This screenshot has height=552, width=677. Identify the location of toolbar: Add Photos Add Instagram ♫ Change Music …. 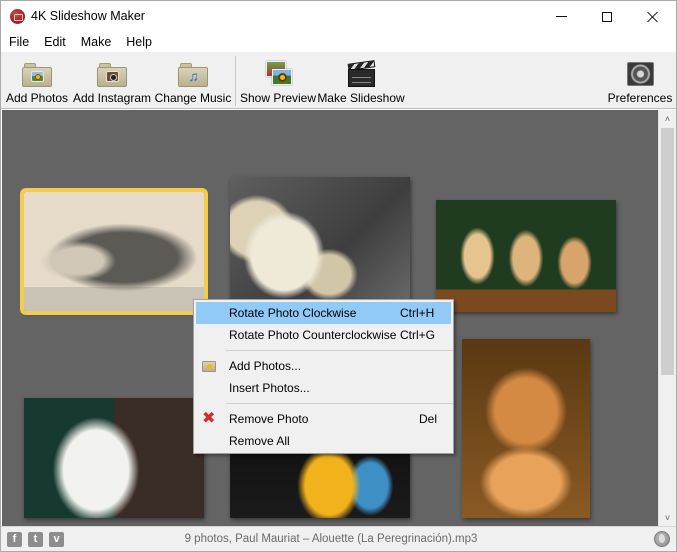
(338, 80).